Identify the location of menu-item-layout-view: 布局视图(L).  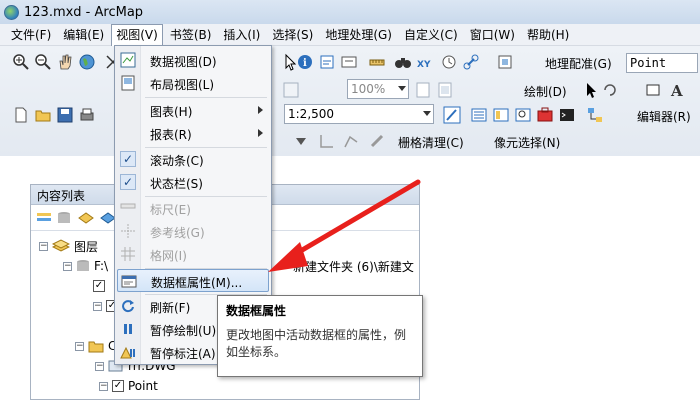
(193, 83).